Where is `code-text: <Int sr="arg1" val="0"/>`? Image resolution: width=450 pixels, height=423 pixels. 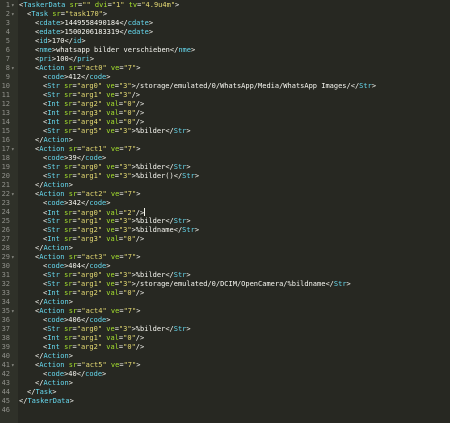 code-text: <Int sr="arg1" val="0"/> is located at coordinates (93, 338).